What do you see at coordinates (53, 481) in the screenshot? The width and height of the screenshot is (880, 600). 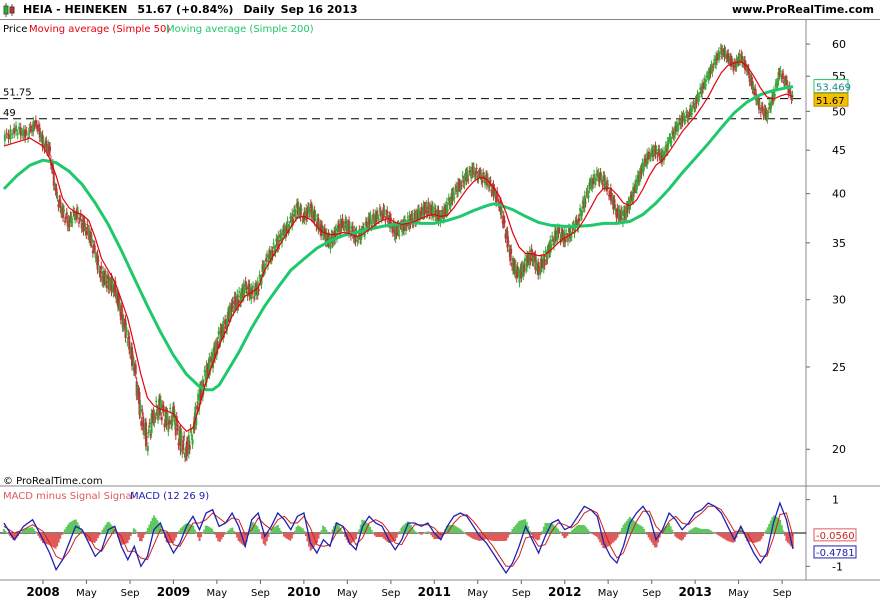 I see `watermark: © ProRealTime.com` at bounding box center [53, 481].